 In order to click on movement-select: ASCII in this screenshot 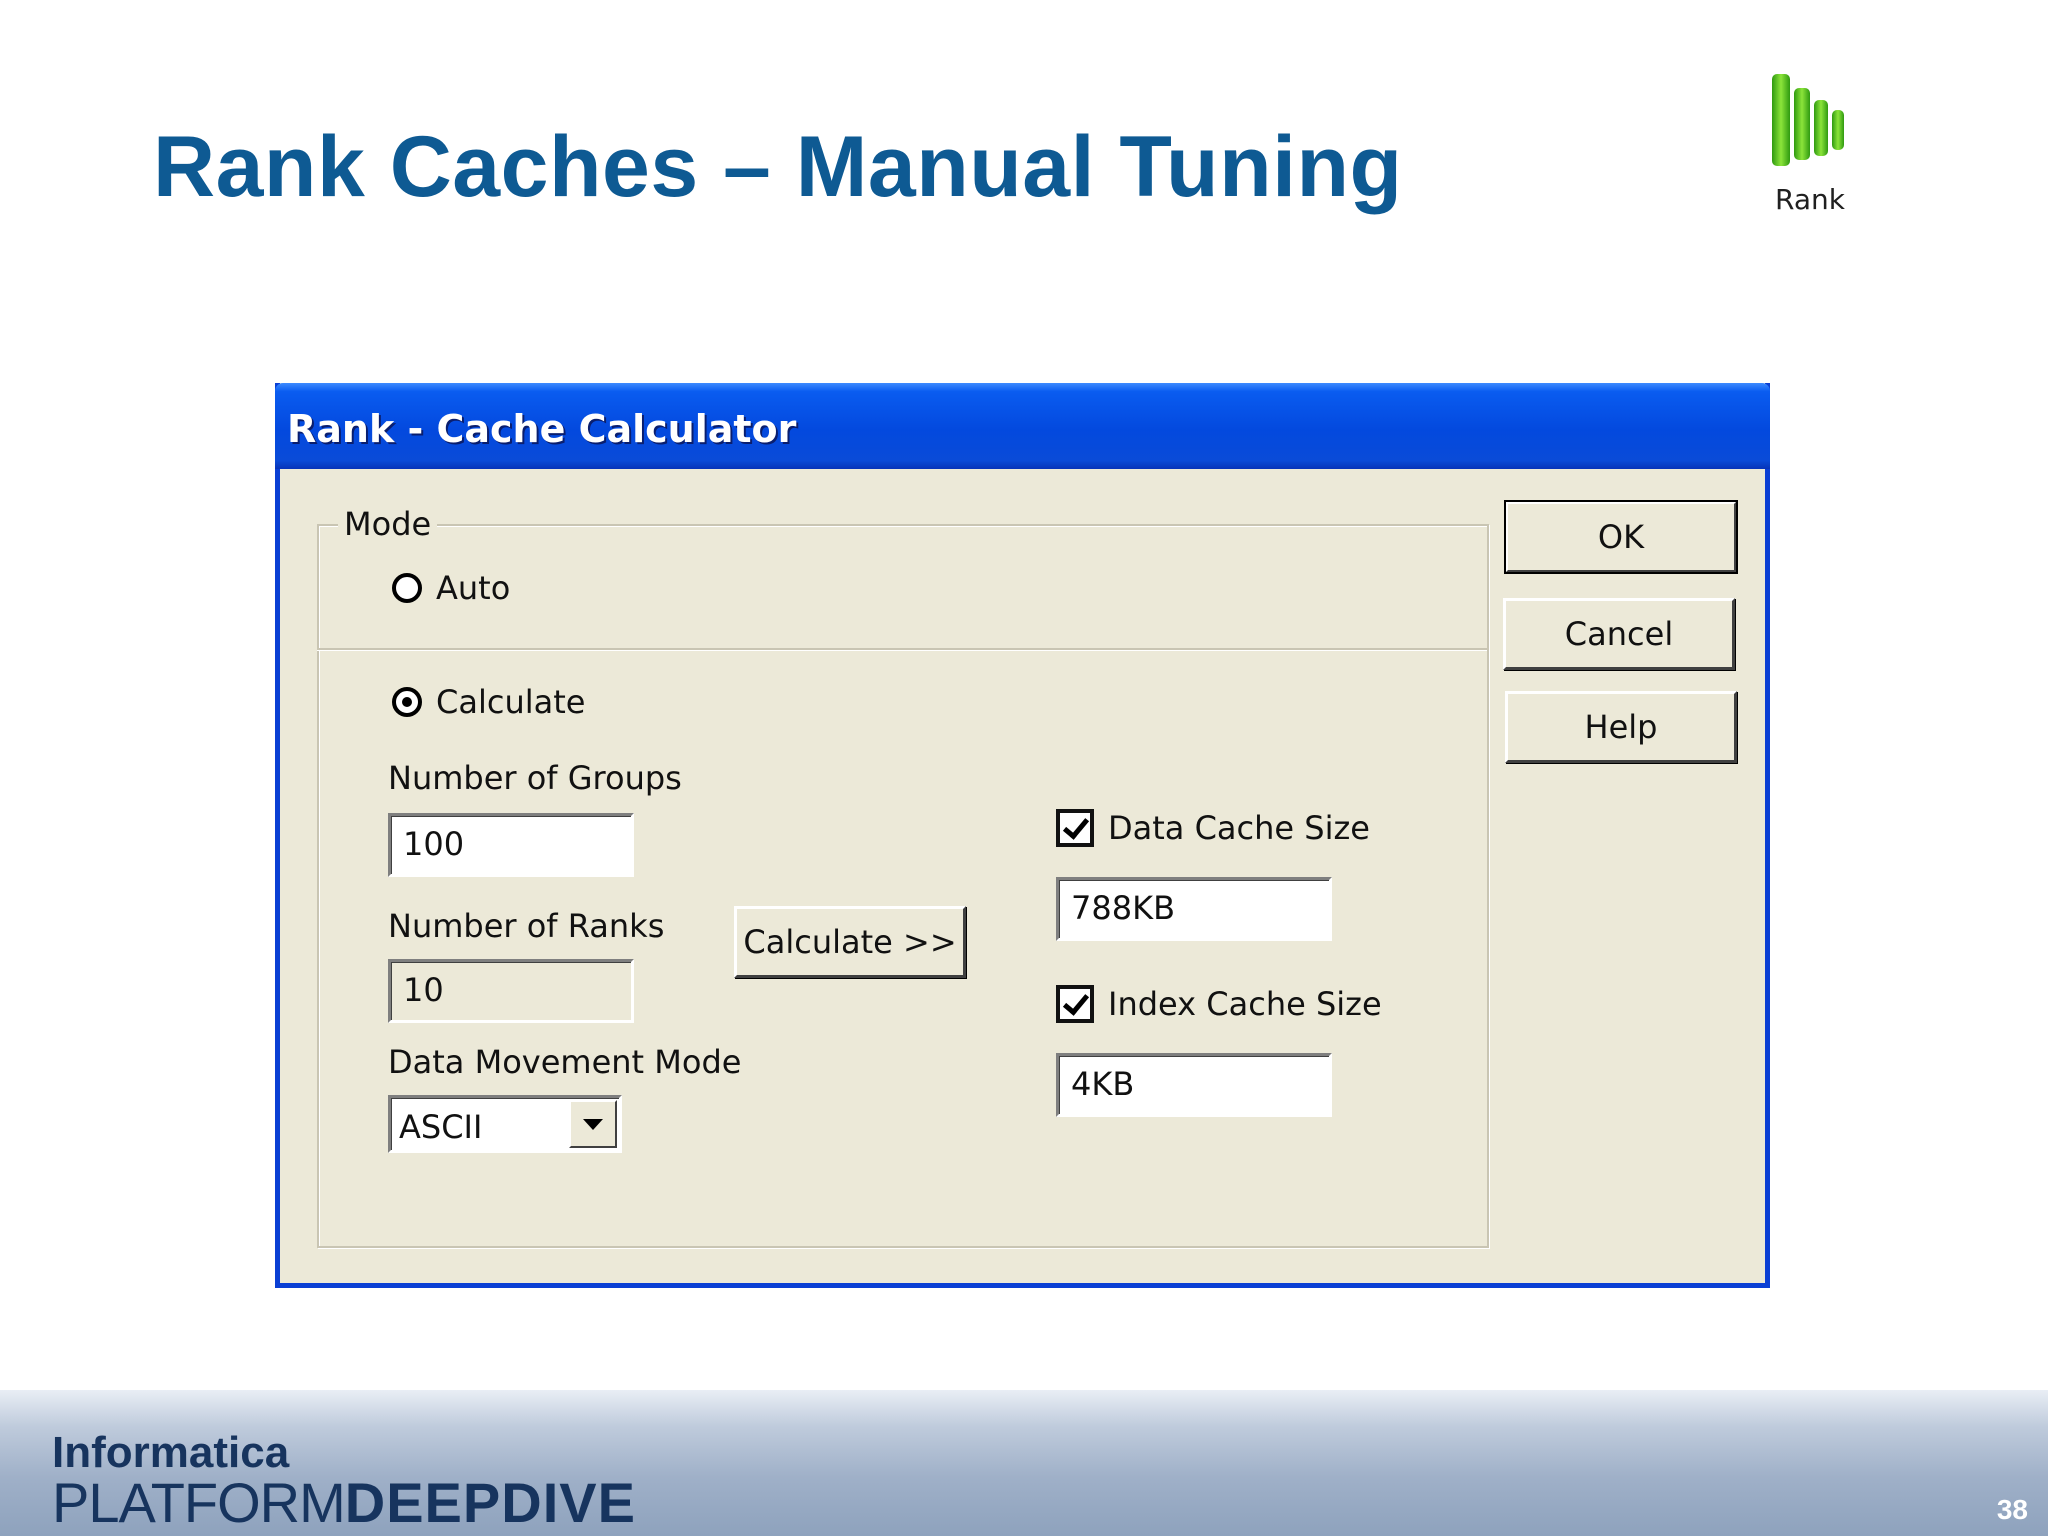, I will do `click(505, 1124)`.